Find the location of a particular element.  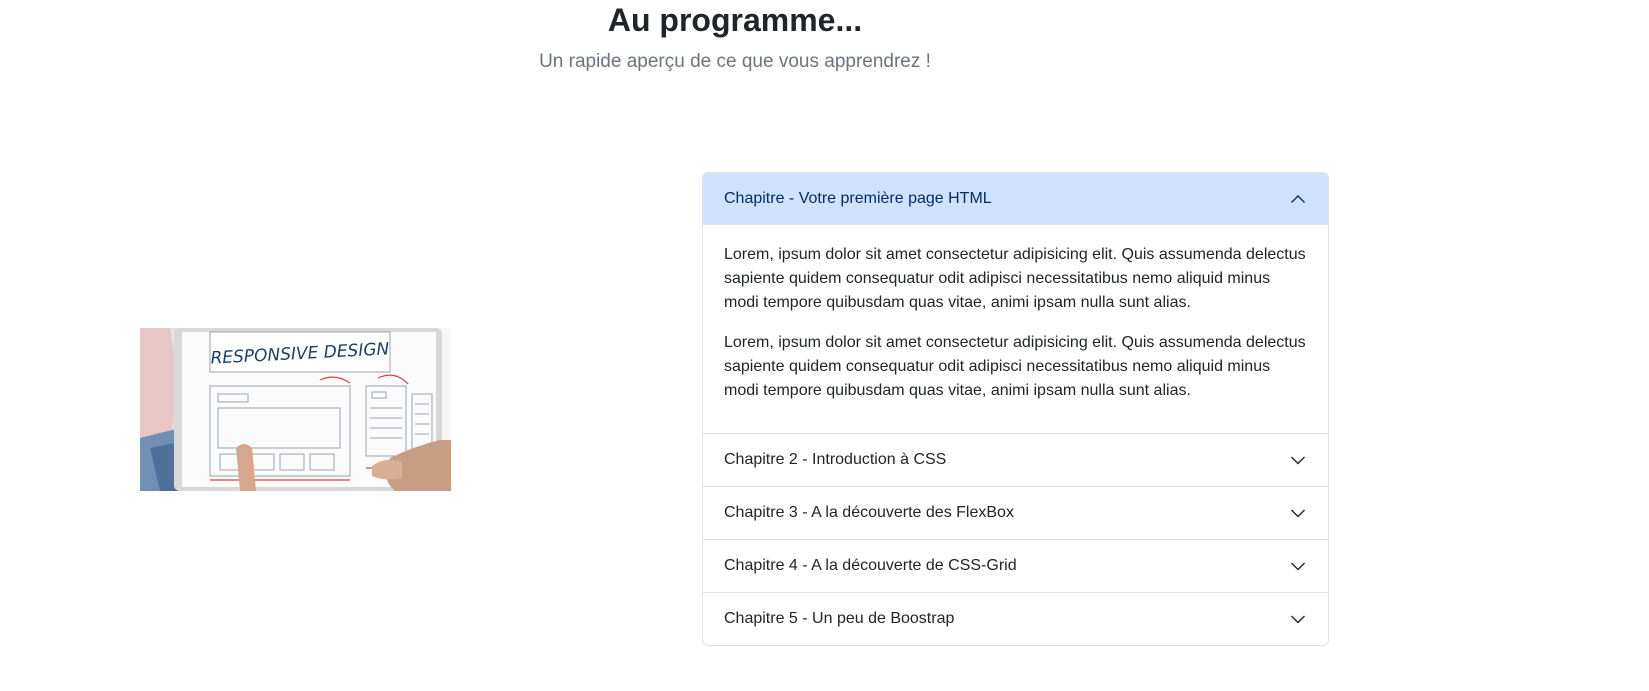

accordion-item-chapter-3: Chapitre 3 - A la découverte des FlexBox is located at coordinates (1015, 513).